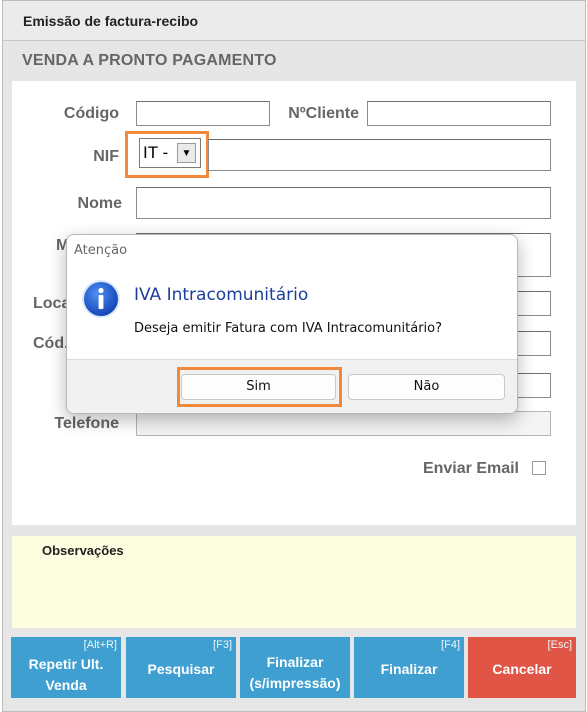  Describe the element at coordinates (343, 203) in the screenshot. I see `nome-input` at that location.